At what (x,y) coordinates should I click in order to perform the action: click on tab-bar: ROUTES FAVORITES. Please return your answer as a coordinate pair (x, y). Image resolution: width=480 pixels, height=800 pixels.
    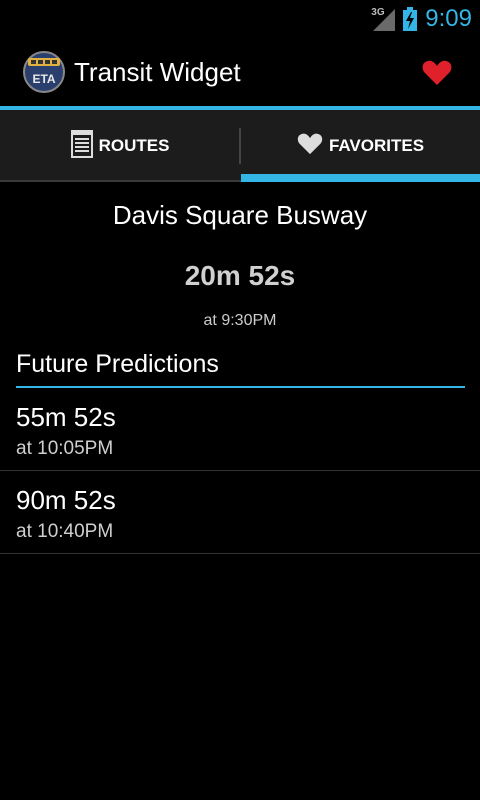
    Looking at the image, I should click on (240, 146).